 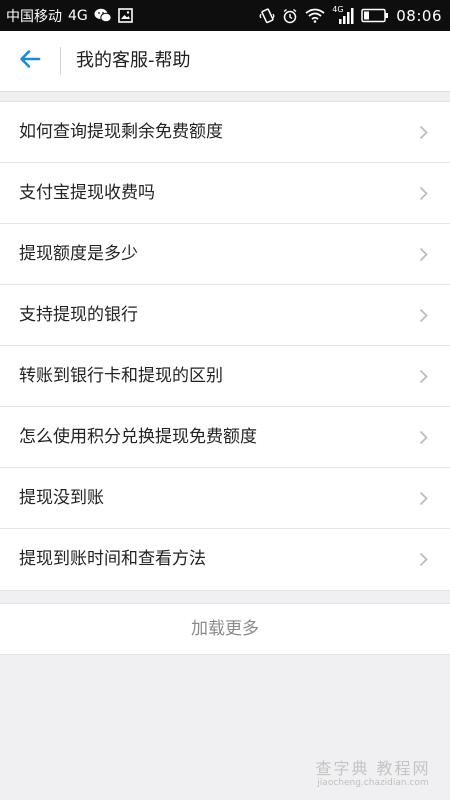 I want to click on help-topic-label: 提现到账时间和查看方法, so click(x=112, y=559).